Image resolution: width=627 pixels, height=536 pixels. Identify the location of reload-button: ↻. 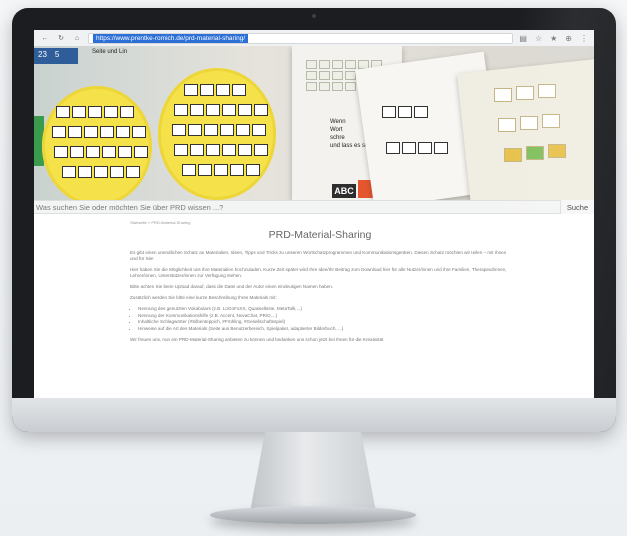
(61, 38).